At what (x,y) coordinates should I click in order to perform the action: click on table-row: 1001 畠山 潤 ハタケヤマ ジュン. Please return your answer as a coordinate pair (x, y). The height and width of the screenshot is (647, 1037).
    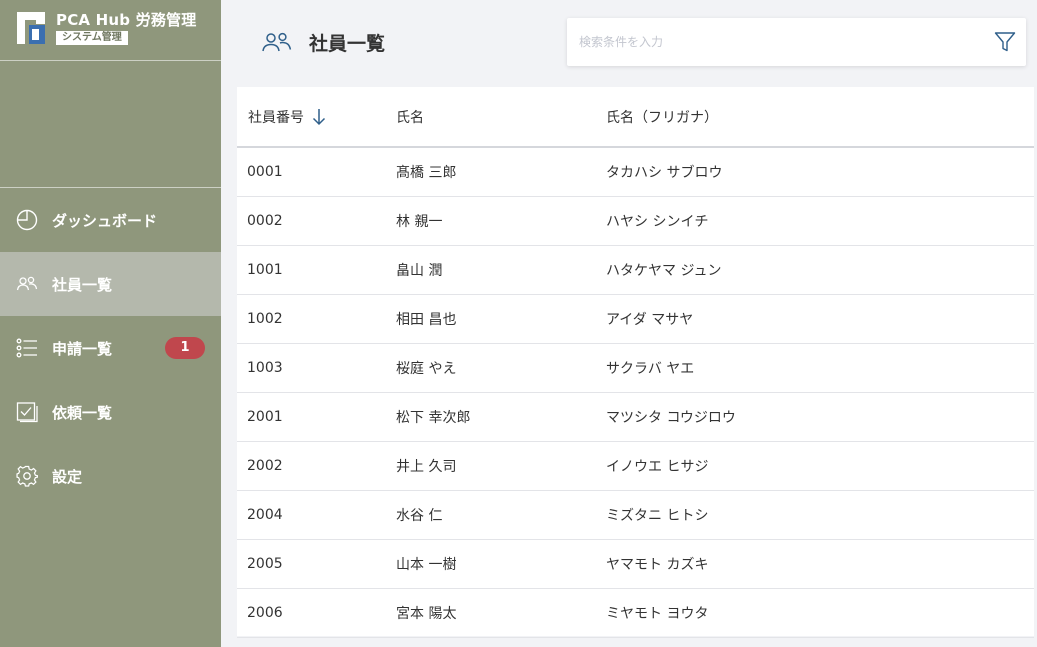
    Looking at the image, I should click on (635, 270).